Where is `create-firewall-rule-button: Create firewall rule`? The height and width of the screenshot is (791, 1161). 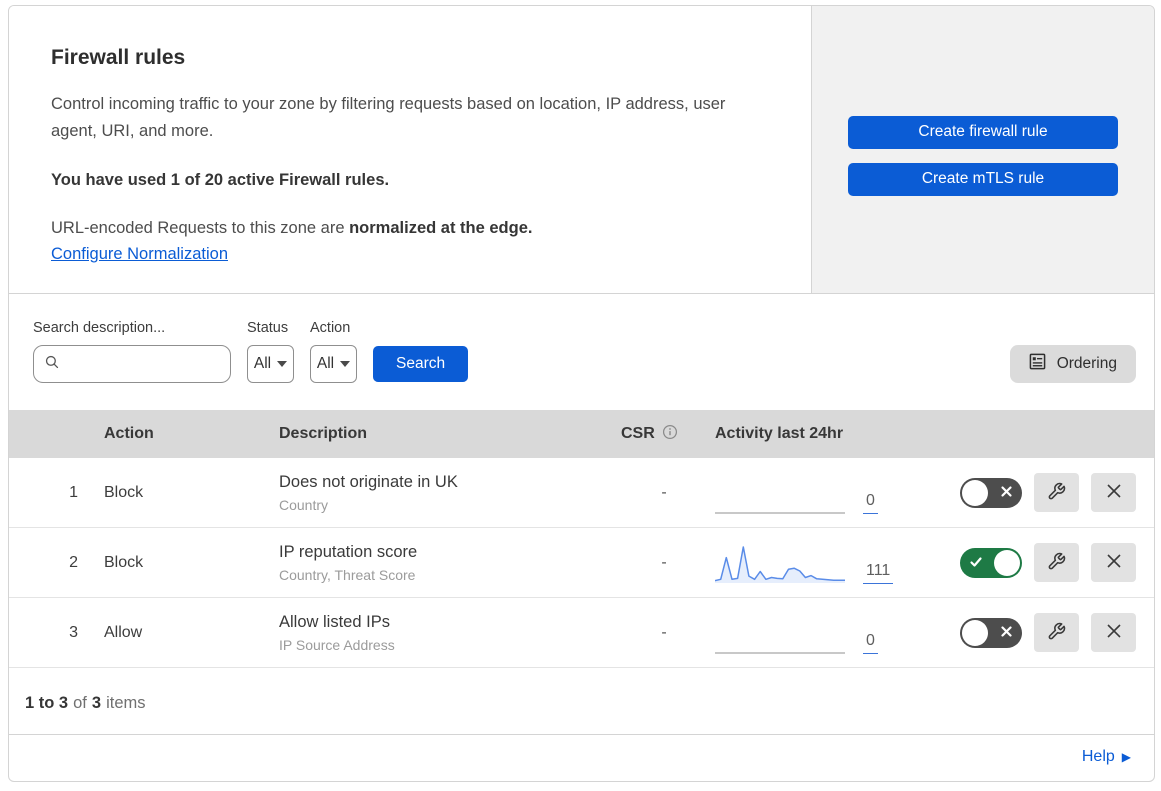 create-firewall-rule-button: Create firewall rule is located at coordinates (983, 132).